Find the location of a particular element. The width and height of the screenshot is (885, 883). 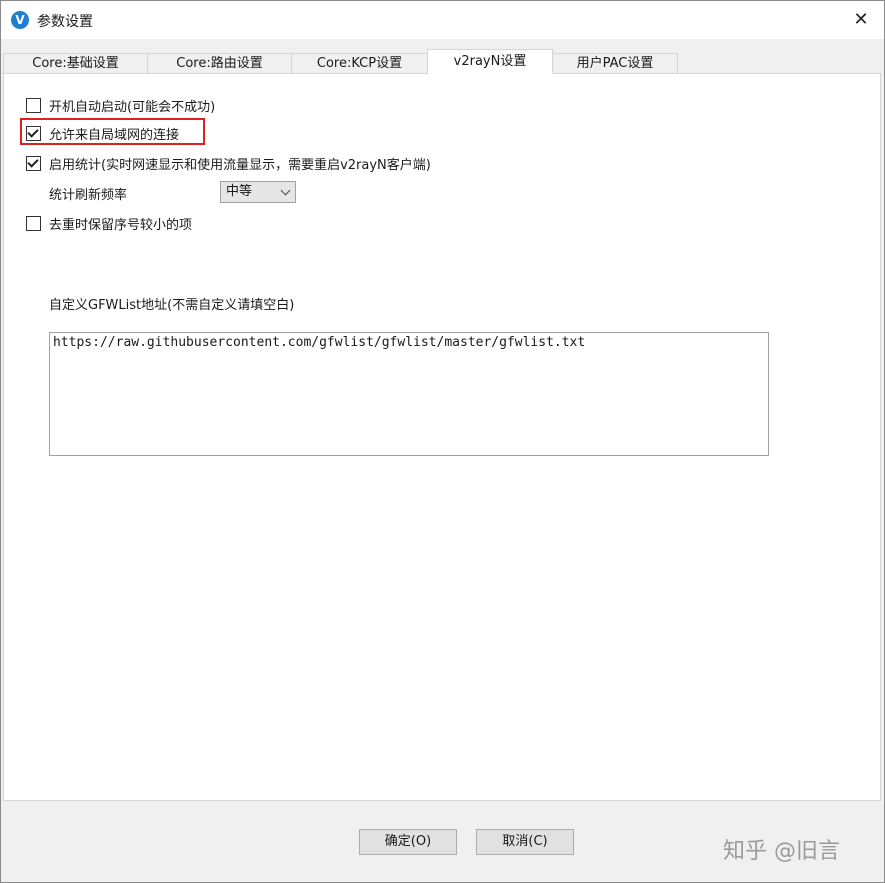

dedupe-option: 去重时保留序号较小的项 is located at coordinates (109, 223).